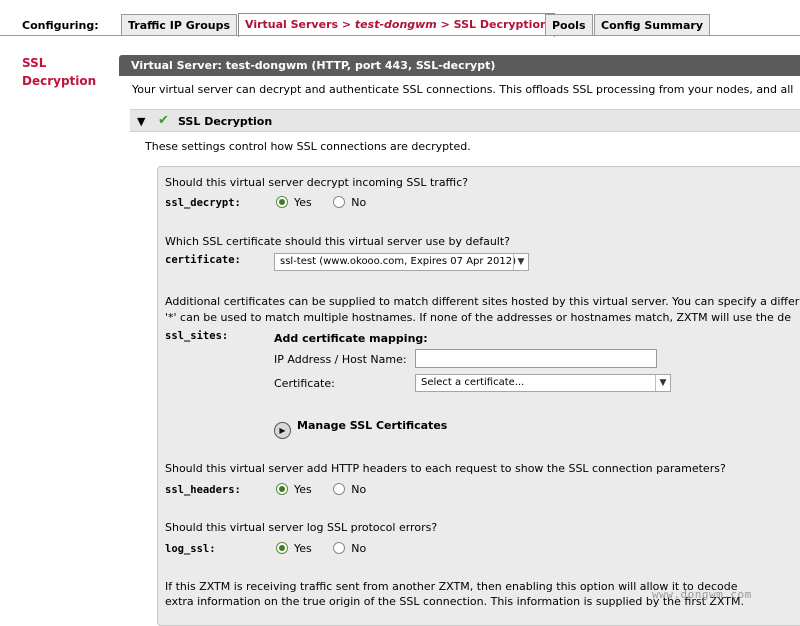 The image size is (800, 626). I want to click on ssl-sites-key: ssl_sites:, so click(197, 336).